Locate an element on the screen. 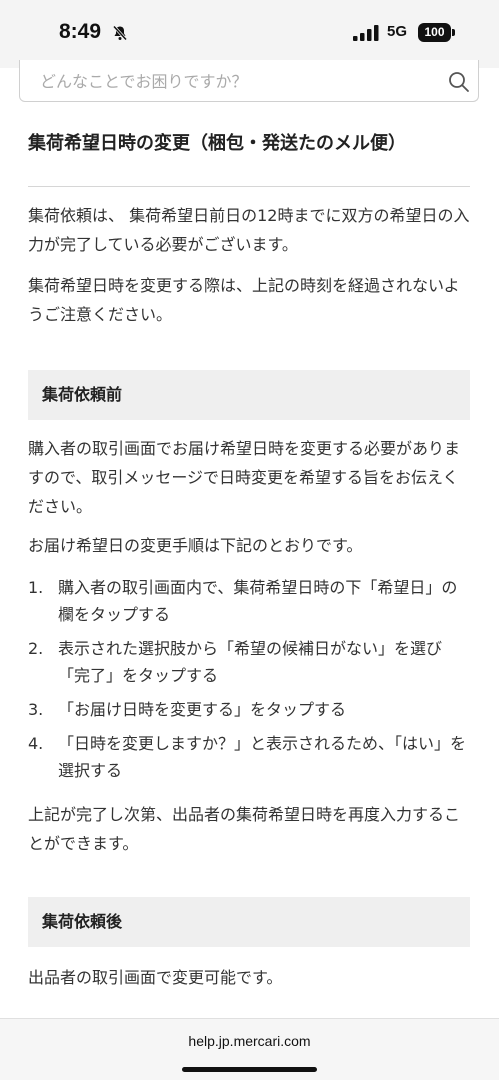 Image resolution: width=499 pixels, height=1080 pixels. after-paragraph-1: 出品者の取引画面で変更可能です。 is located at coordinates (155, 977).